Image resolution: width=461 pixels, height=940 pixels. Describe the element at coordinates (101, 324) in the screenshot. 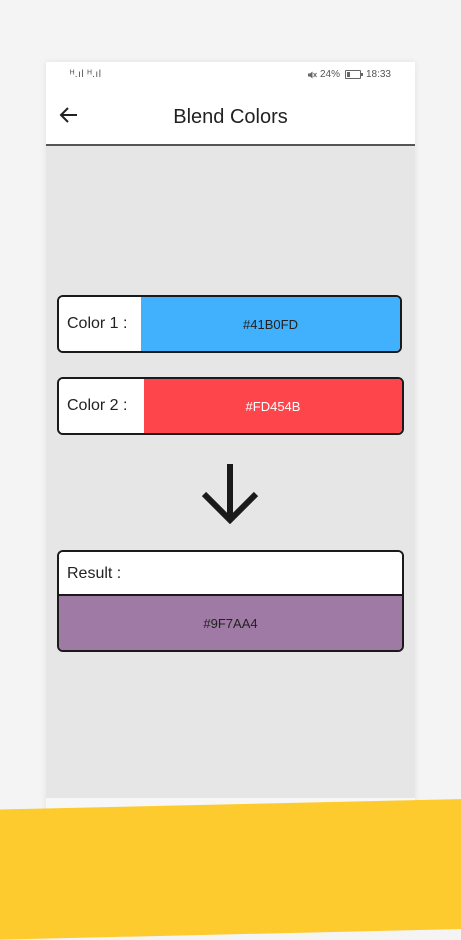

I see `color-1-label: Color 1 :` at that location.